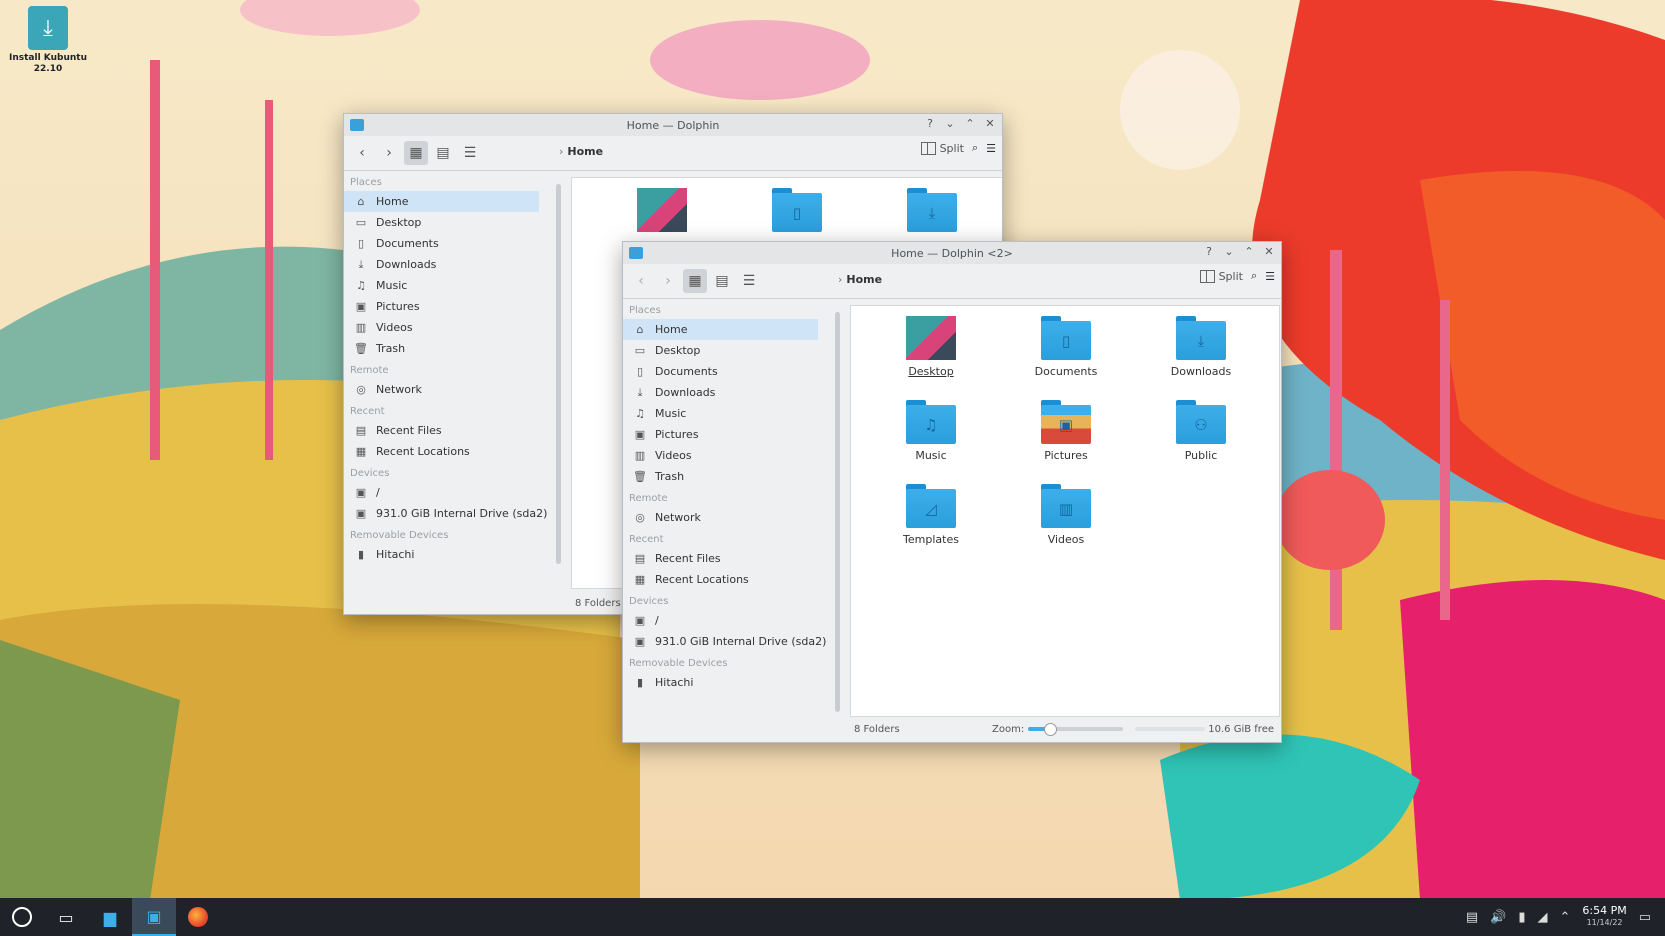  I want to click on taskbar-dolphin-2: ▣, so click(154, 917).